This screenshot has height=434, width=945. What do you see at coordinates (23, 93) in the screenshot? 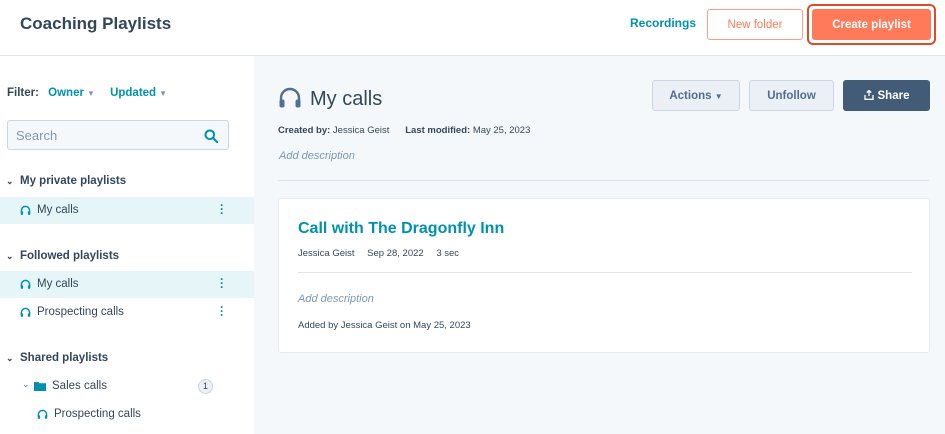
I see `filter-label: Filter:` at bounding box center [23, 93].